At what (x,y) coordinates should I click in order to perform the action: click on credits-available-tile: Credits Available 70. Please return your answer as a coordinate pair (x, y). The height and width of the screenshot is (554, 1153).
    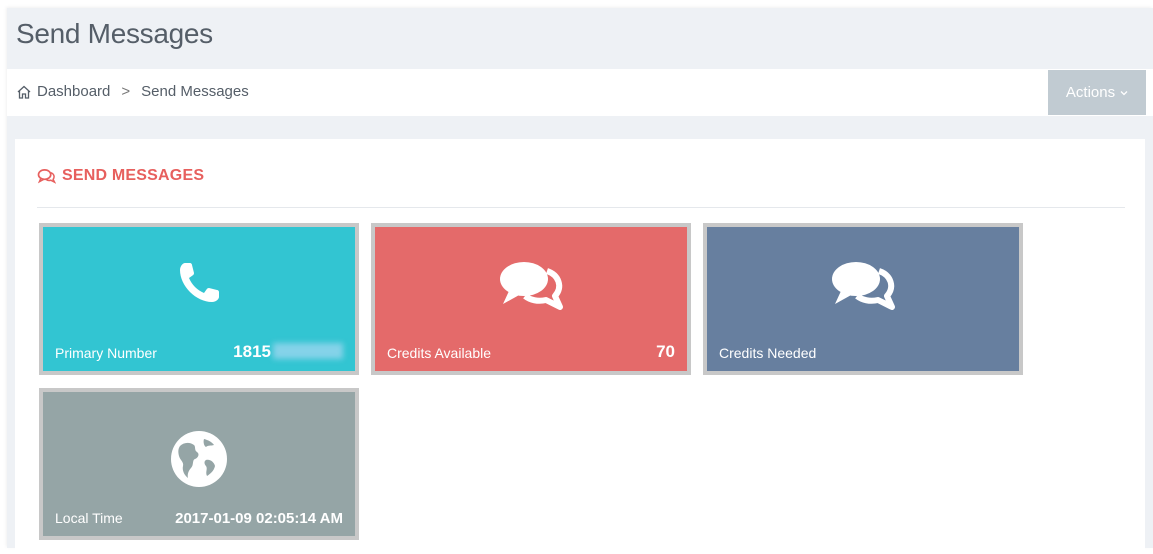
    Looking at the image, I should click on (531, 299).